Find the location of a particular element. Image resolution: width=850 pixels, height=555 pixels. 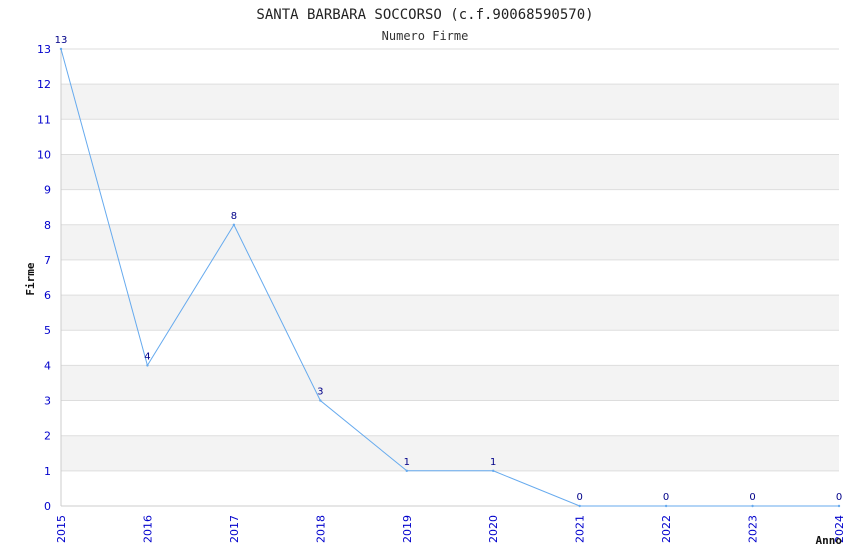

y-tick-label: 10 is located at coordinates (44, 154).